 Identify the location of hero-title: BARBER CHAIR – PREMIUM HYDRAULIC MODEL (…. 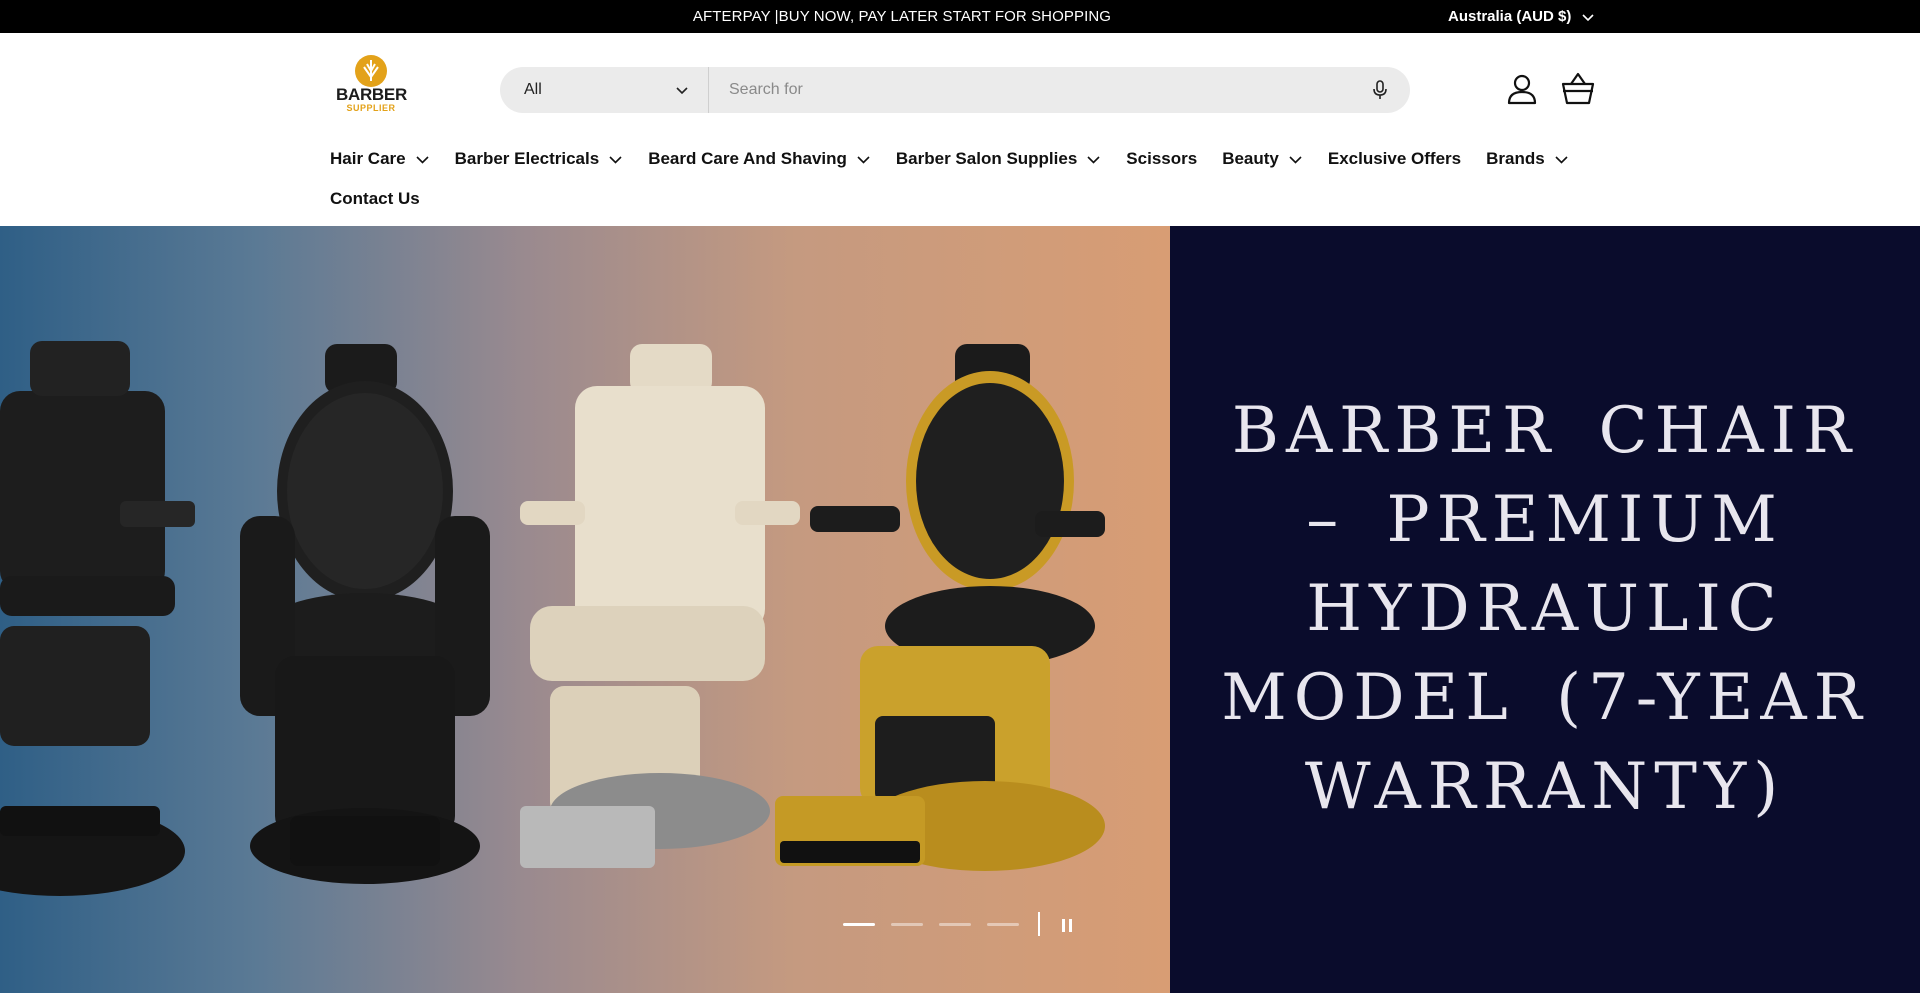
(1545, 609).